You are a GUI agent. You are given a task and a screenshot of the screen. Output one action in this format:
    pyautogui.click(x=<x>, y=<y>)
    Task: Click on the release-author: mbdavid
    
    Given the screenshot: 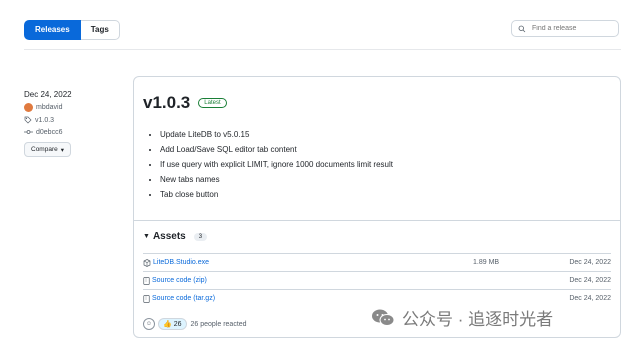 What is the action you would take?
    pyautogui.click(x=74, y=107)
    